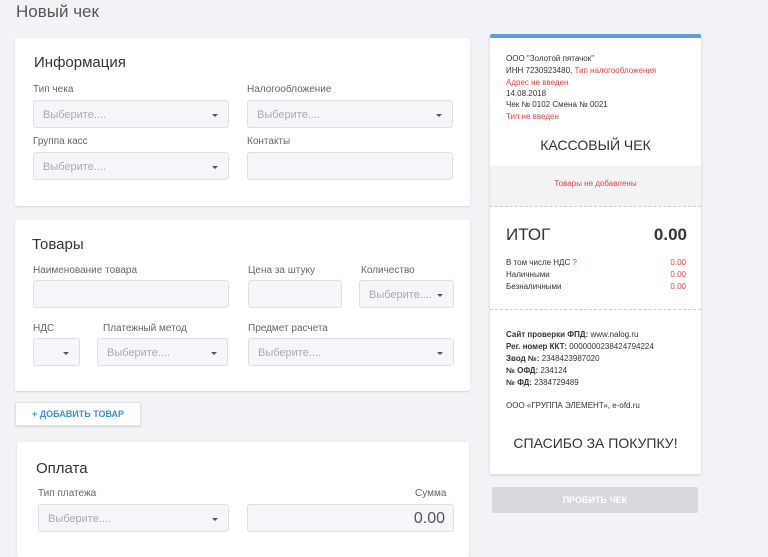  What do you see at coordinates (78, 414) in the screenshot?
I see `add-item-button: + ДОБАВИТЬ ТОВАР` at bounding box center [78, 414].